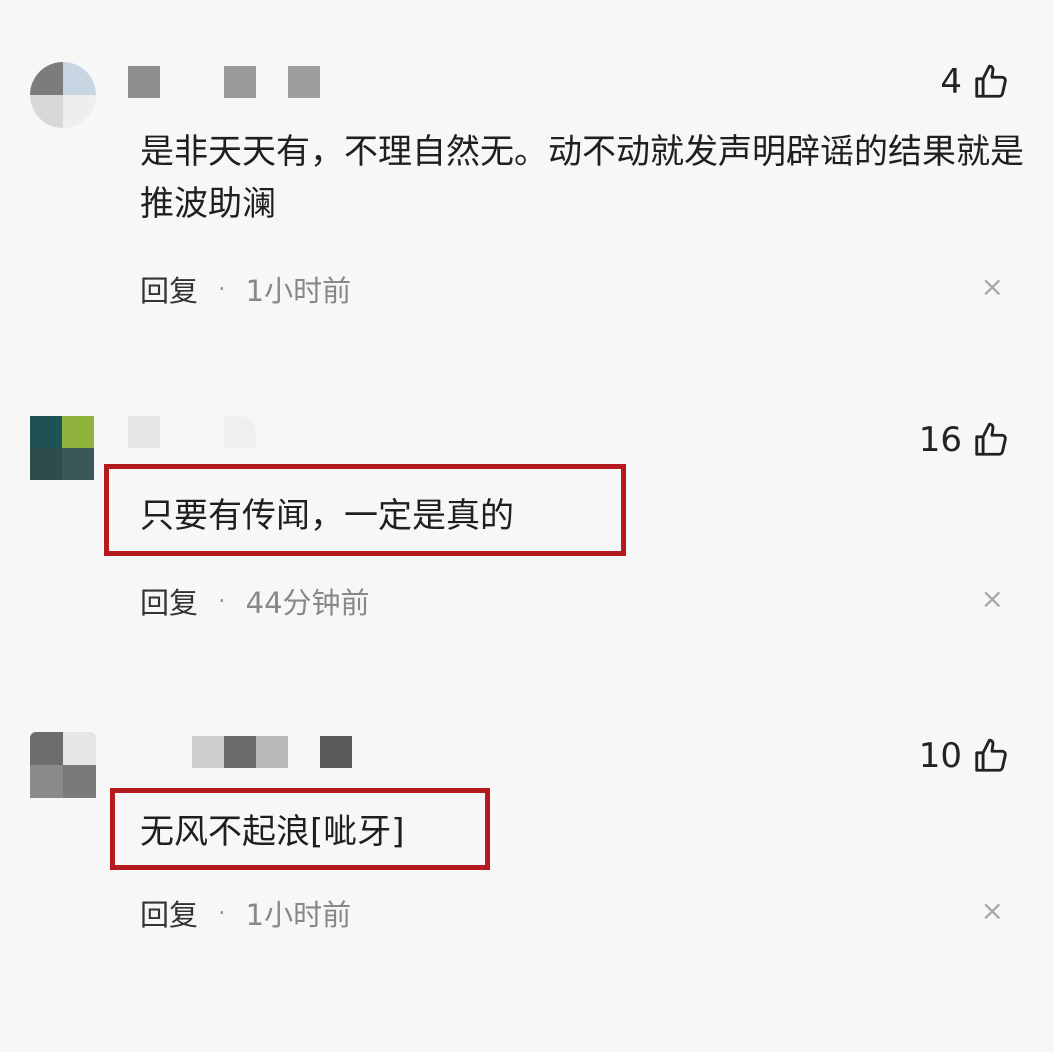  I want to click on like-button: 4, so click(975, 82).